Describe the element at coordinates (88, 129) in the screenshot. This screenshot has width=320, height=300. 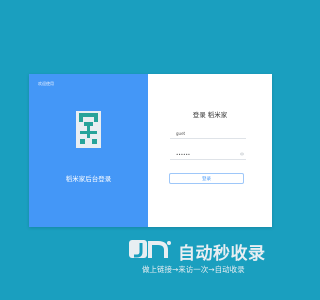
I see `site-logo` at that location.